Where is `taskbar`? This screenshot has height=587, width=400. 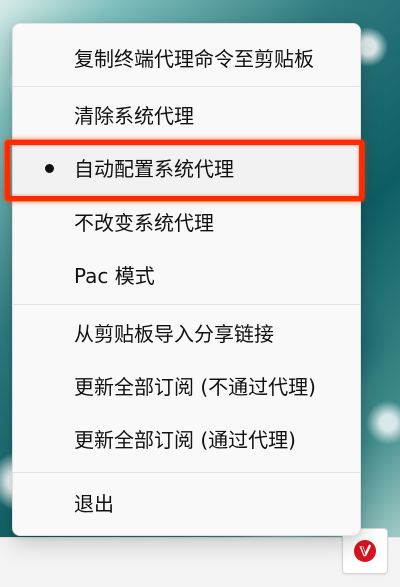
taskbar is located at coordinates (200, 562).